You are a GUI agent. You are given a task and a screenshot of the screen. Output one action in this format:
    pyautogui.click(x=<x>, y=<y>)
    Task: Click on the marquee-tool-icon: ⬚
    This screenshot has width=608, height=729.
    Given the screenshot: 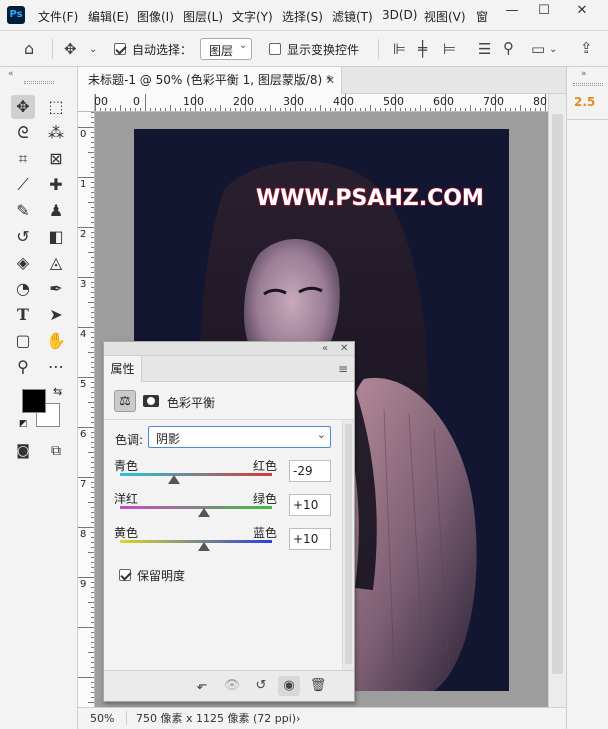 What is the action you would take?
    pyautogui.click(x=56, y=107)
    